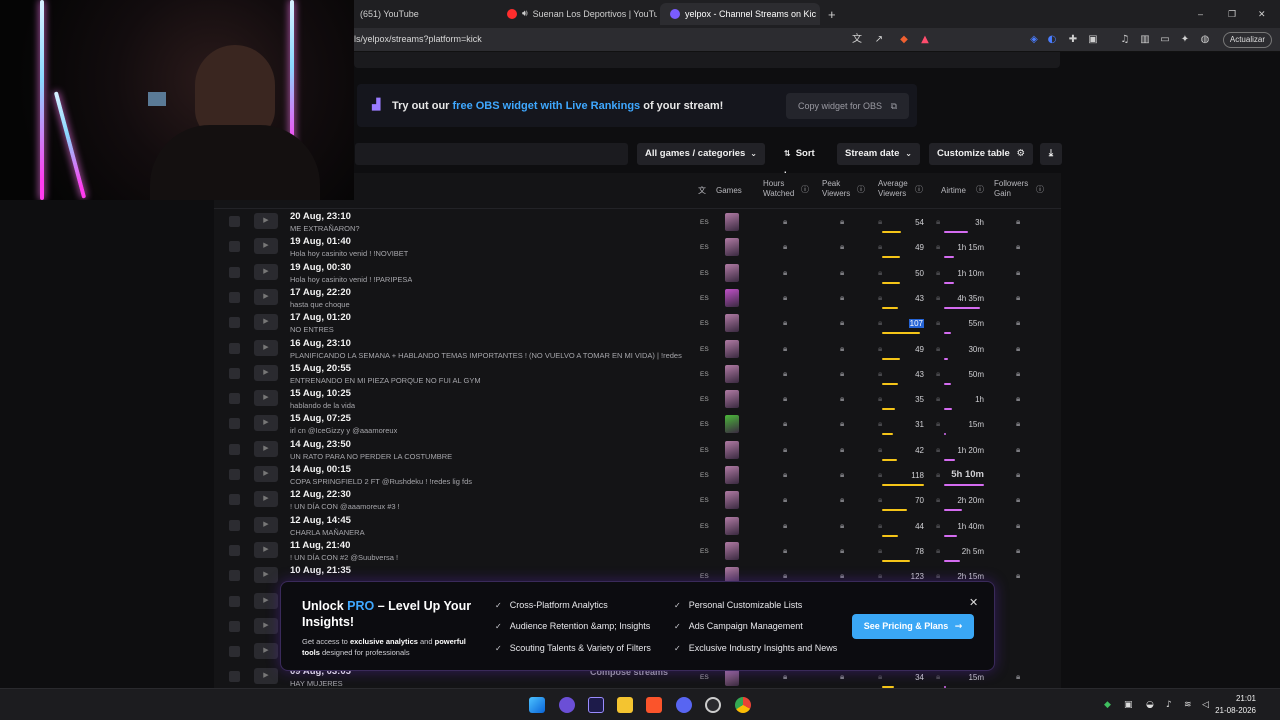 Image resolution: width=1280 pixels, height=720 pixels. Describe the element at coordinates (1073, 40) in the screenshot. I see `extensions-icon: ✚` at that location.